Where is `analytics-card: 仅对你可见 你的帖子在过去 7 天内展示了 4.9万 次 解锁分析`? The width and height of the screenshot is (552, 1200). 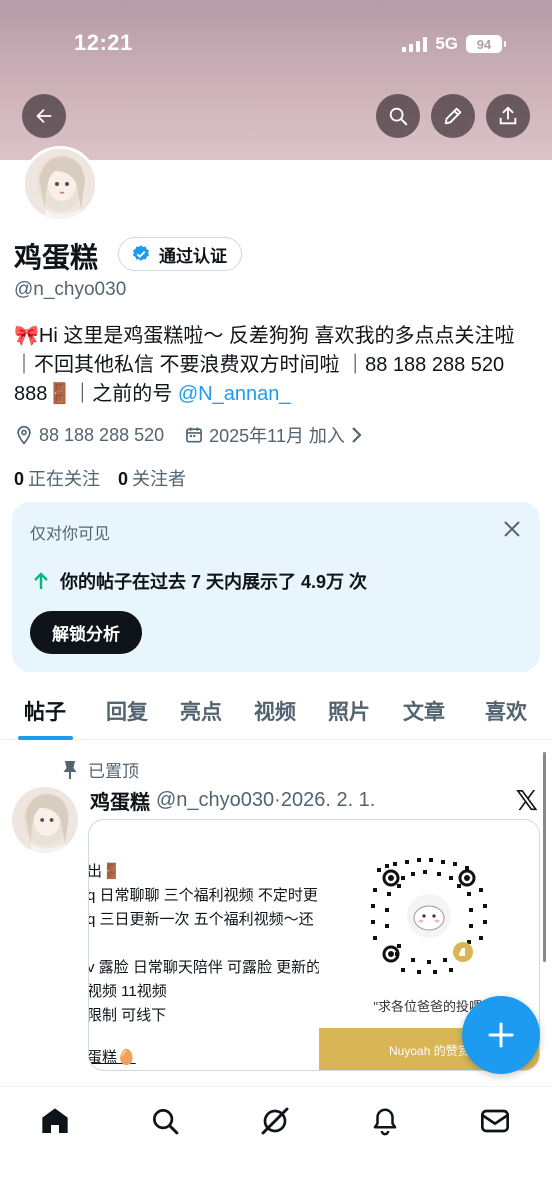
analytics-card: 仅对你可见 你的帖子在过去 7 天内展示了 4.9万 次 解锁分析 is located at coordinates (276, 587).